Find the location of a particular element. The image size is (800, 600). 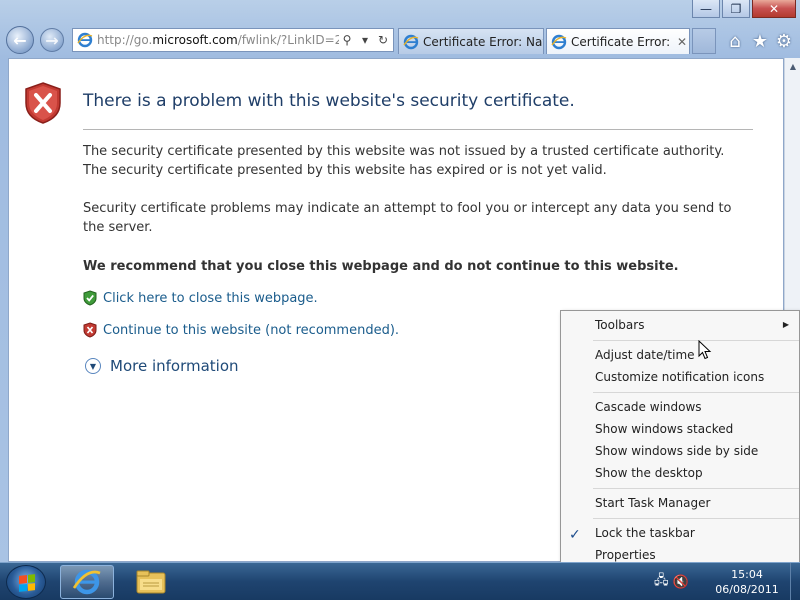

internet-explorer-icon is located at coordinates (86, 582).